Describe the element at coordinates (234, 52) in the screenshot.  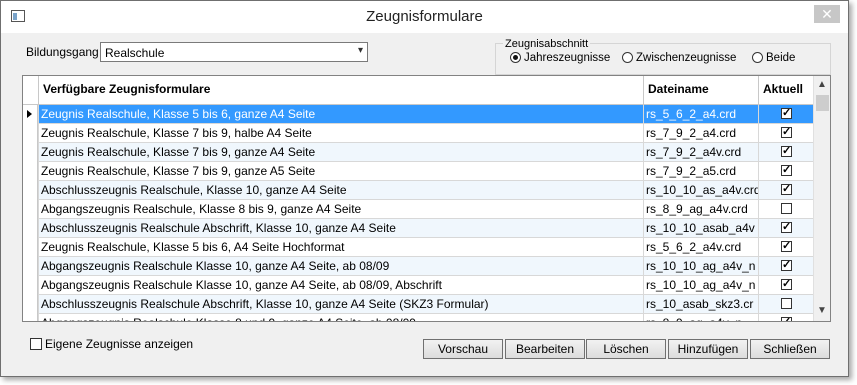
I see `bildungsgang-select: Realschule ▾` at that location.